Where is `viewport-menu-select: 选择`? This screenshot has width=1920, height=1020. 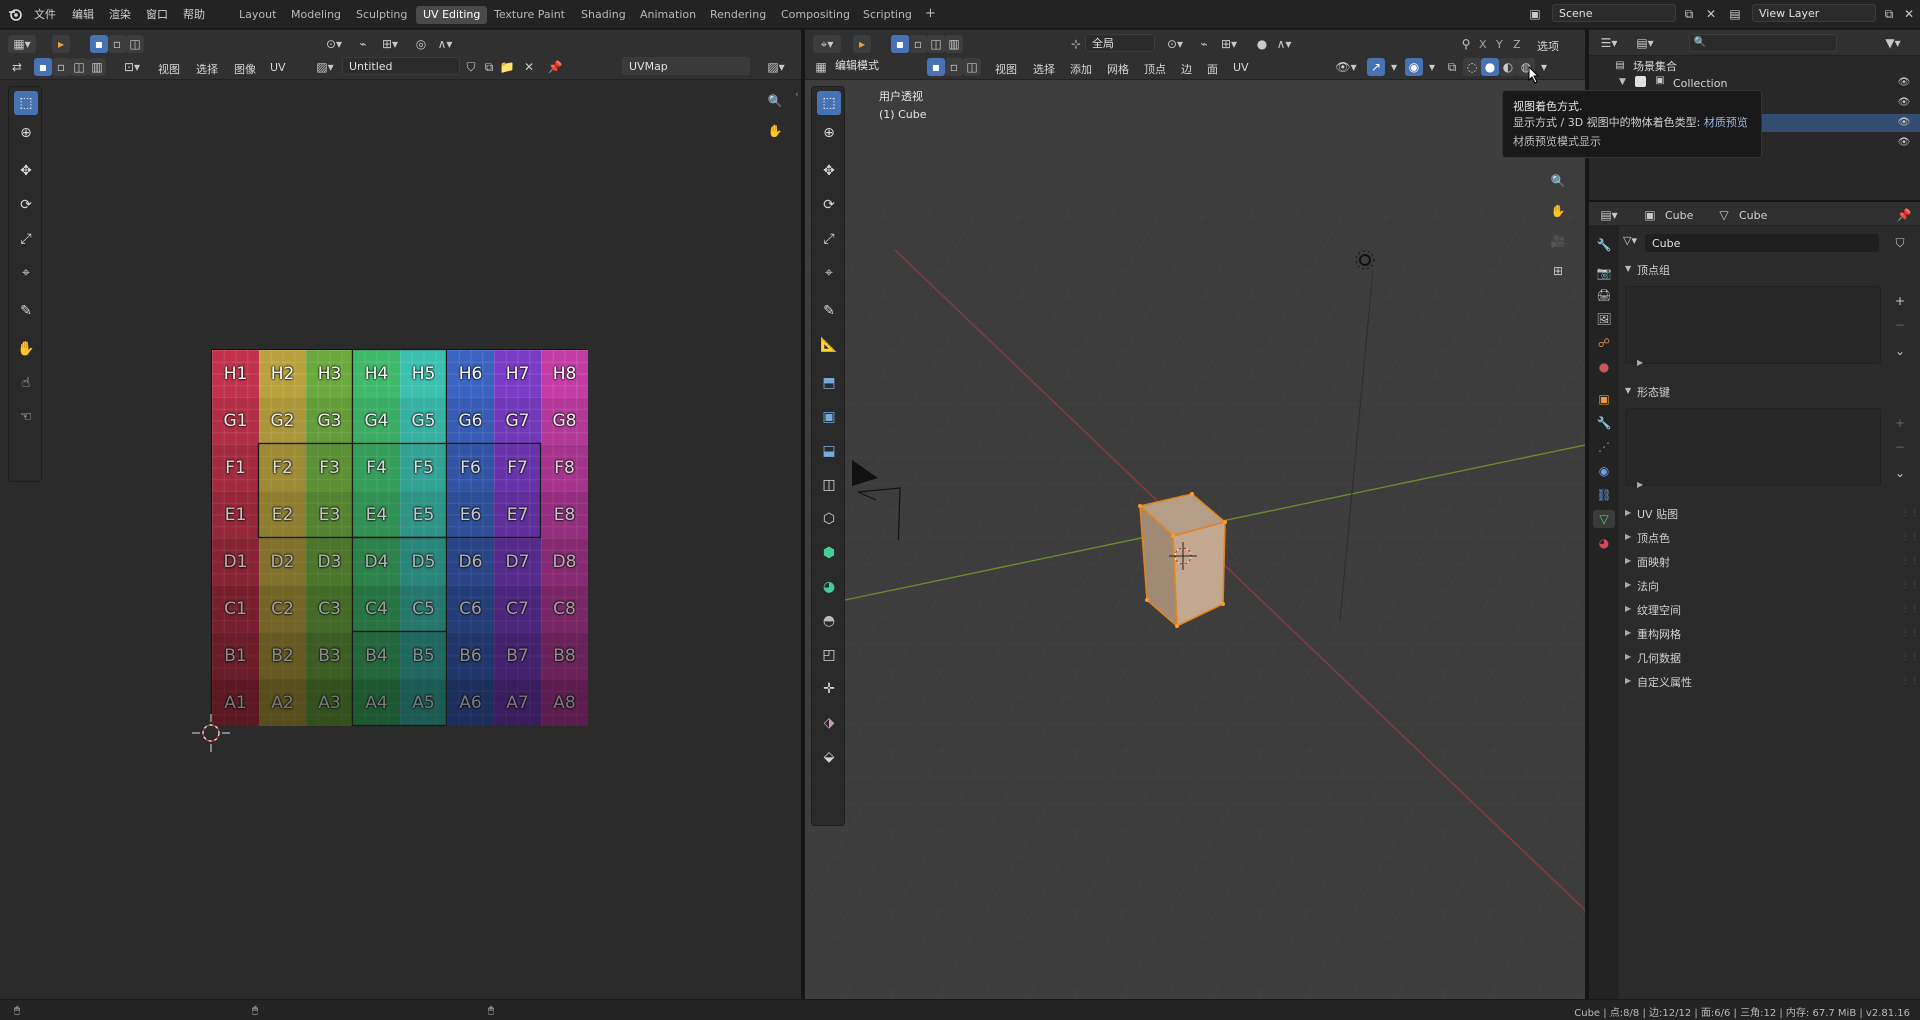
viewport-menu-select: 选择 is located at coordinates (1044, 69).